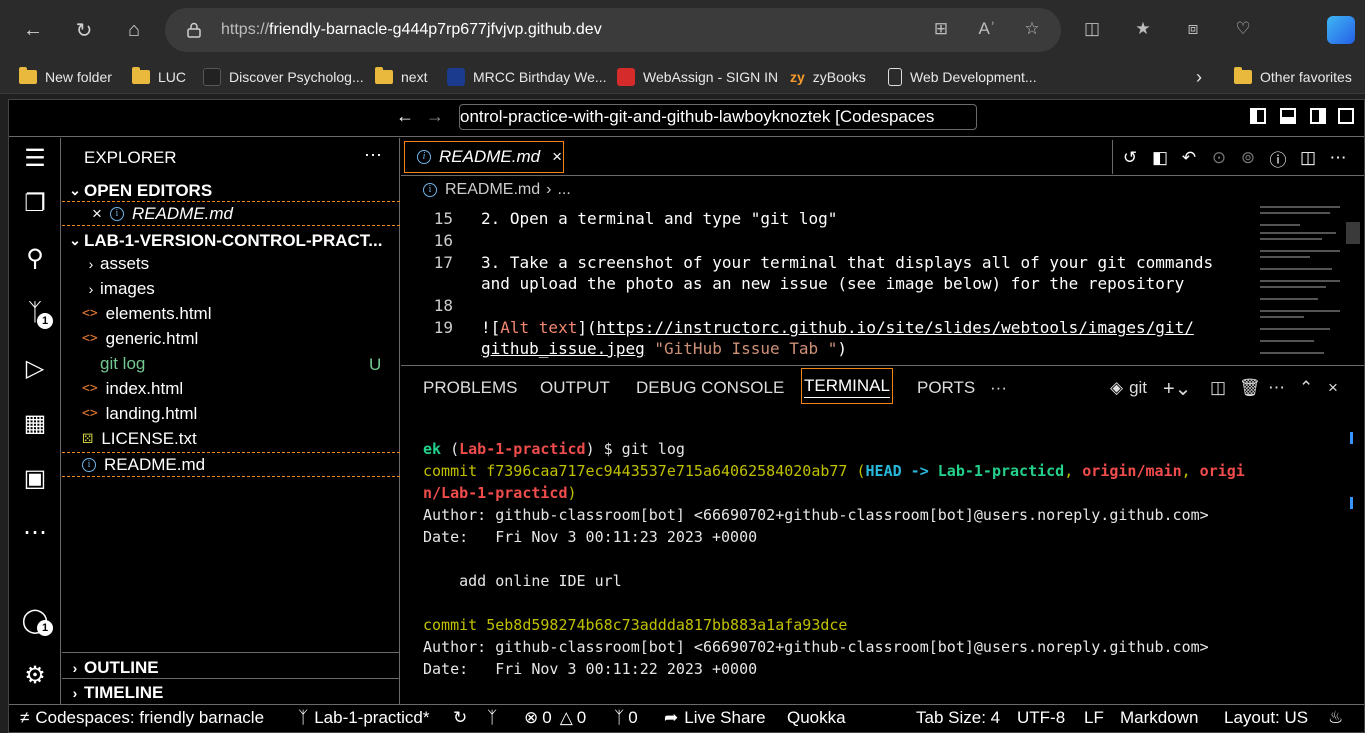 This screenshot has width=1365, height=733. I want to click on copilot-icon, so click(1341, 30).